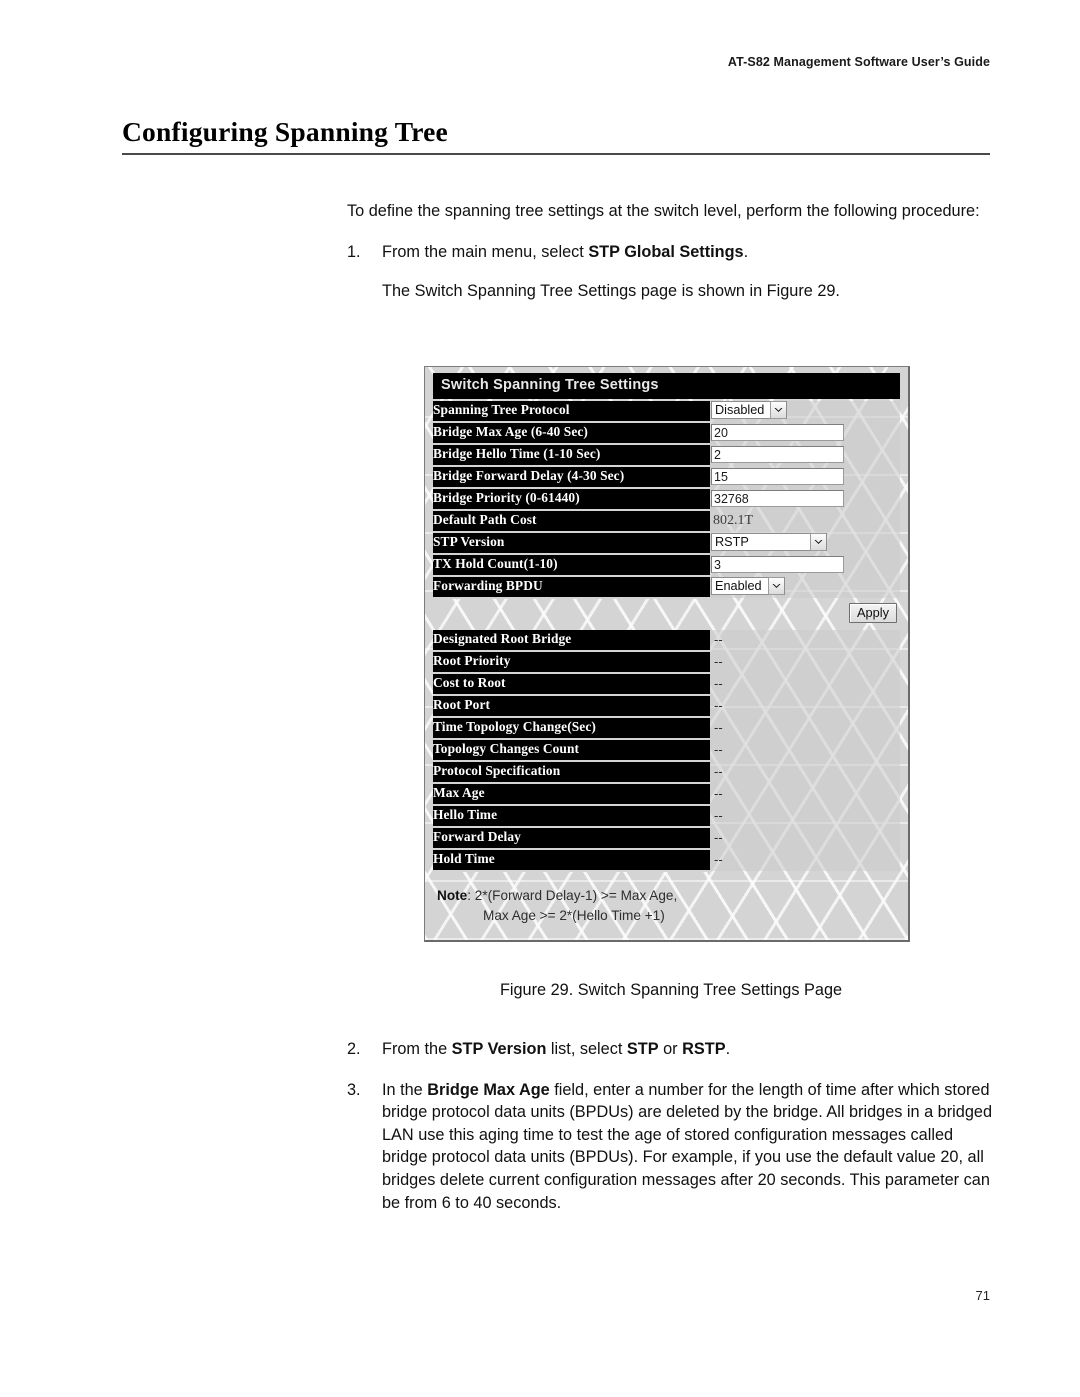 Image resolution: width=1080 pixels, height=1397 pixels. What do you see at coordinates (777, 476) in the screenshot?
I see `bridge-forward-delay-4-30-sec-input: 15` at bounding box center [777, 476].